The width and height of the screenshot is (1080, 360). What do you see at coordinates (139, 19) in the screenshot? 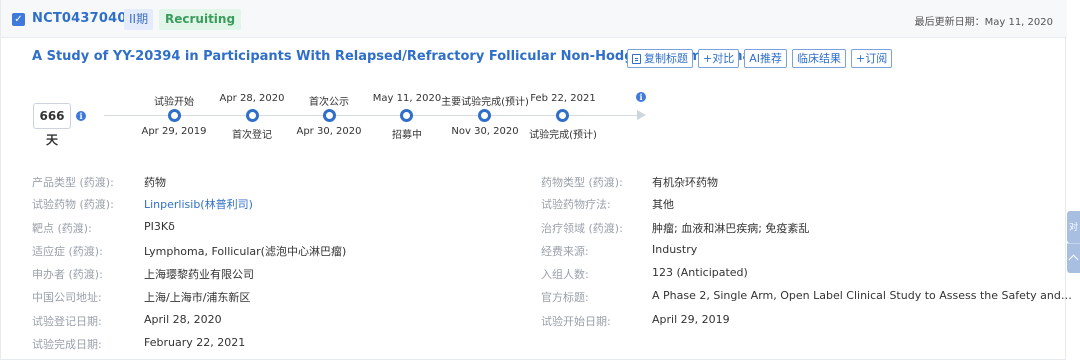
I see `phase-badge: II期` at bounding box center [139, 19].